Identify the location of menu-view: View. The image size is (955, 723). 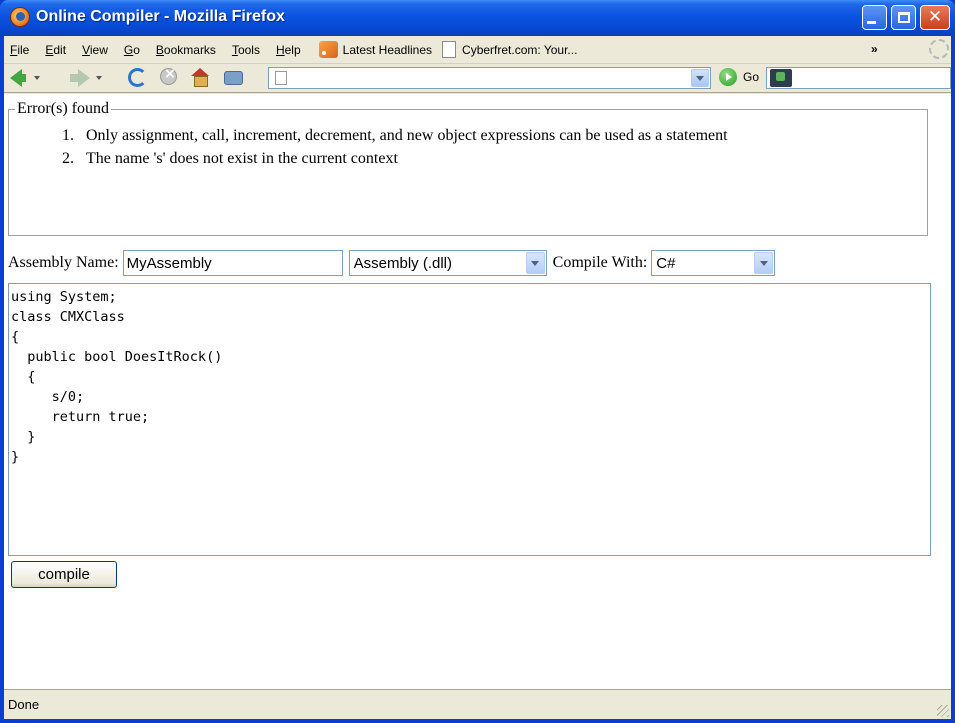
(95, 50).